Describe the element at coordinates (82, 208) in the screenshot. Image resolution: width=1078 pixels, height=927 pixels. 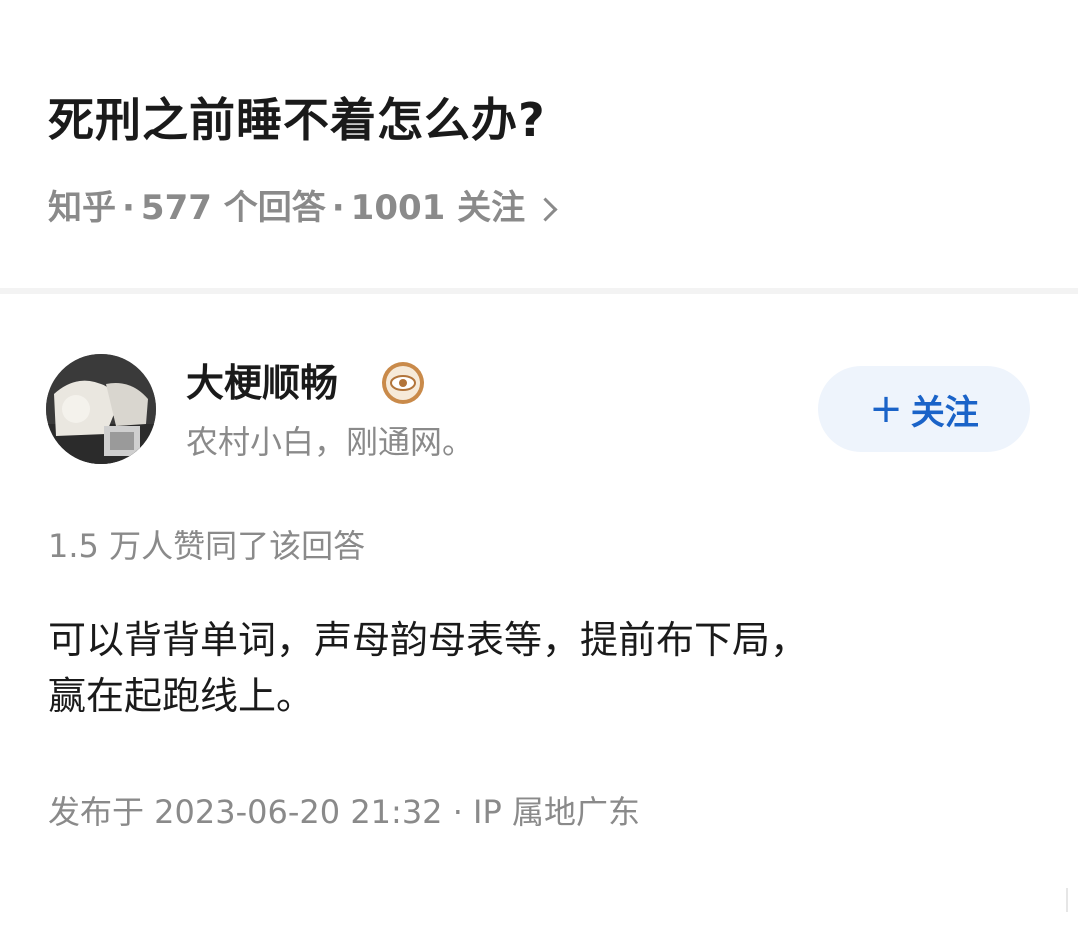
I see `source-label: 知乎` at that location.